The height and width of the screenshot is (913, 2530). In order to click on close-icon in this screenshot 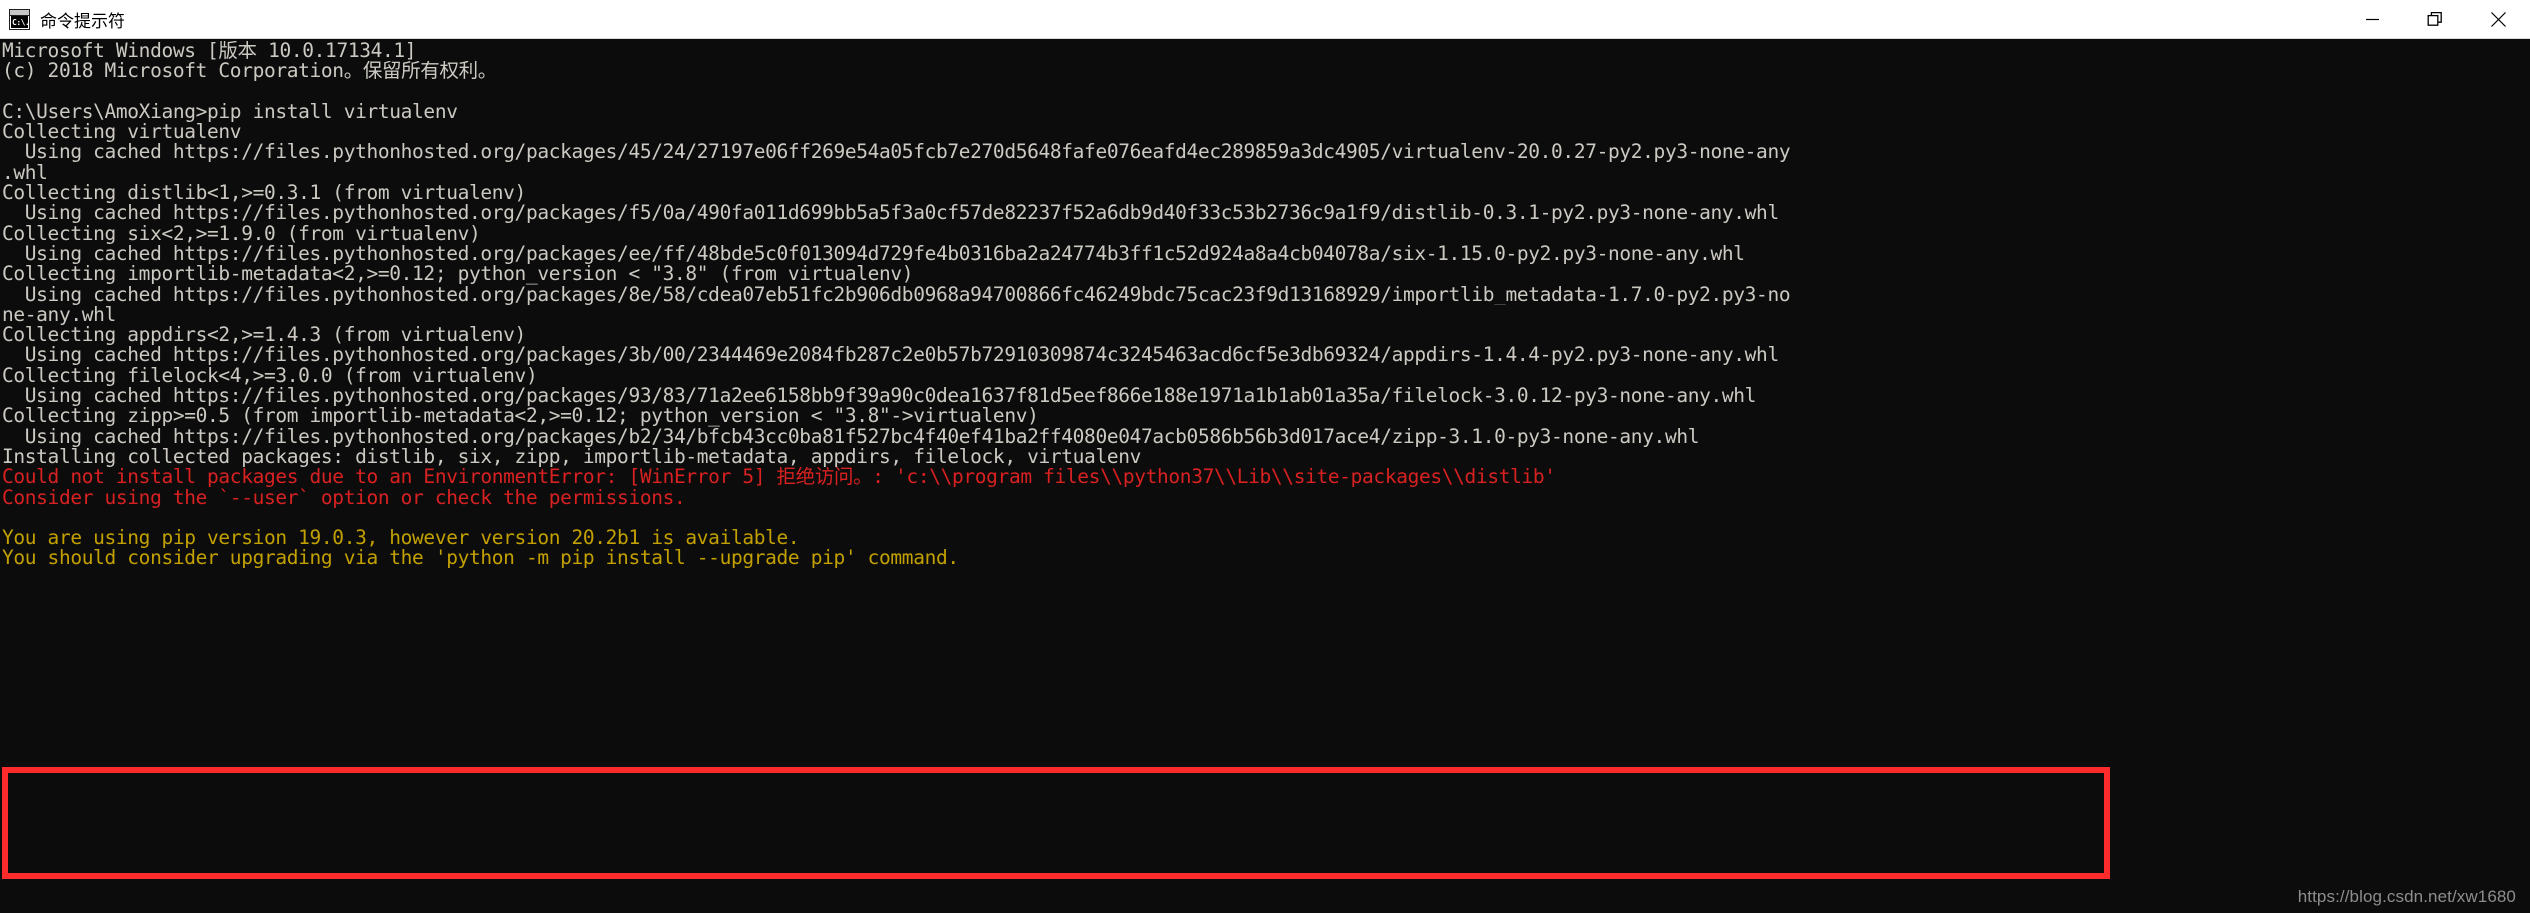, I will do `click(2498, 19)`.